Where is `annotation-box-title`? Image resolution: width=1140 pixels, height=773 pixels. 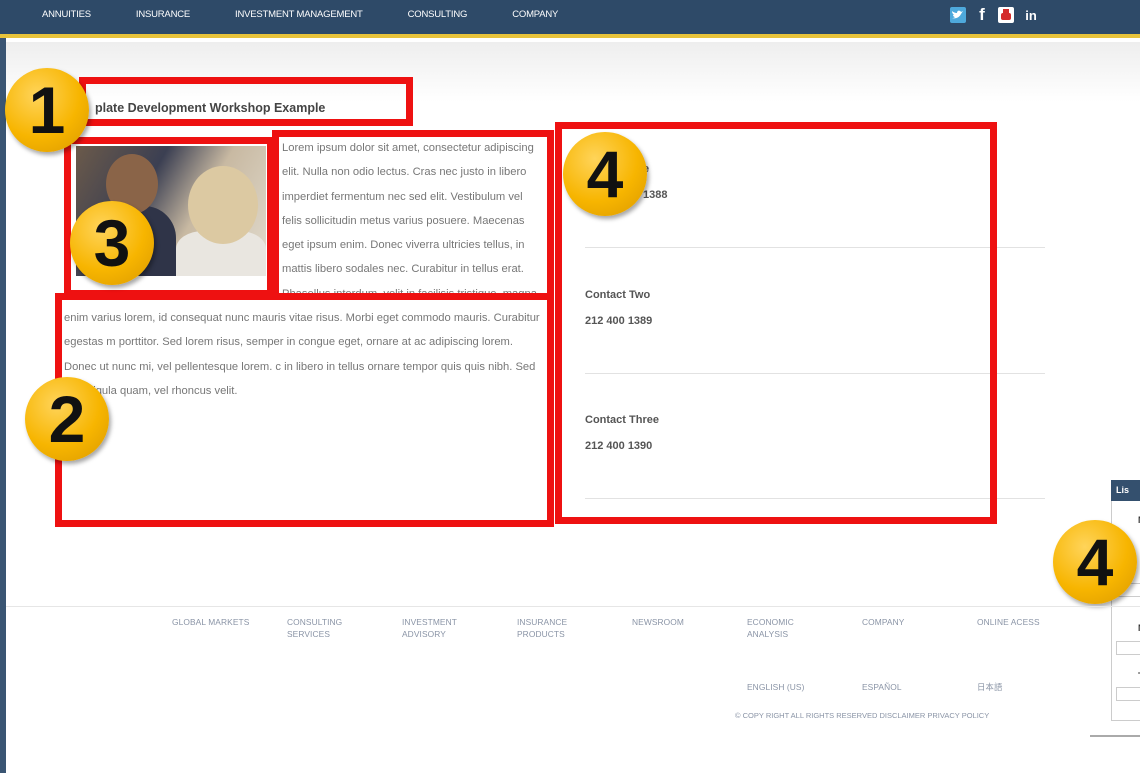 annotation-box-title is located at coordinates (246, 101).